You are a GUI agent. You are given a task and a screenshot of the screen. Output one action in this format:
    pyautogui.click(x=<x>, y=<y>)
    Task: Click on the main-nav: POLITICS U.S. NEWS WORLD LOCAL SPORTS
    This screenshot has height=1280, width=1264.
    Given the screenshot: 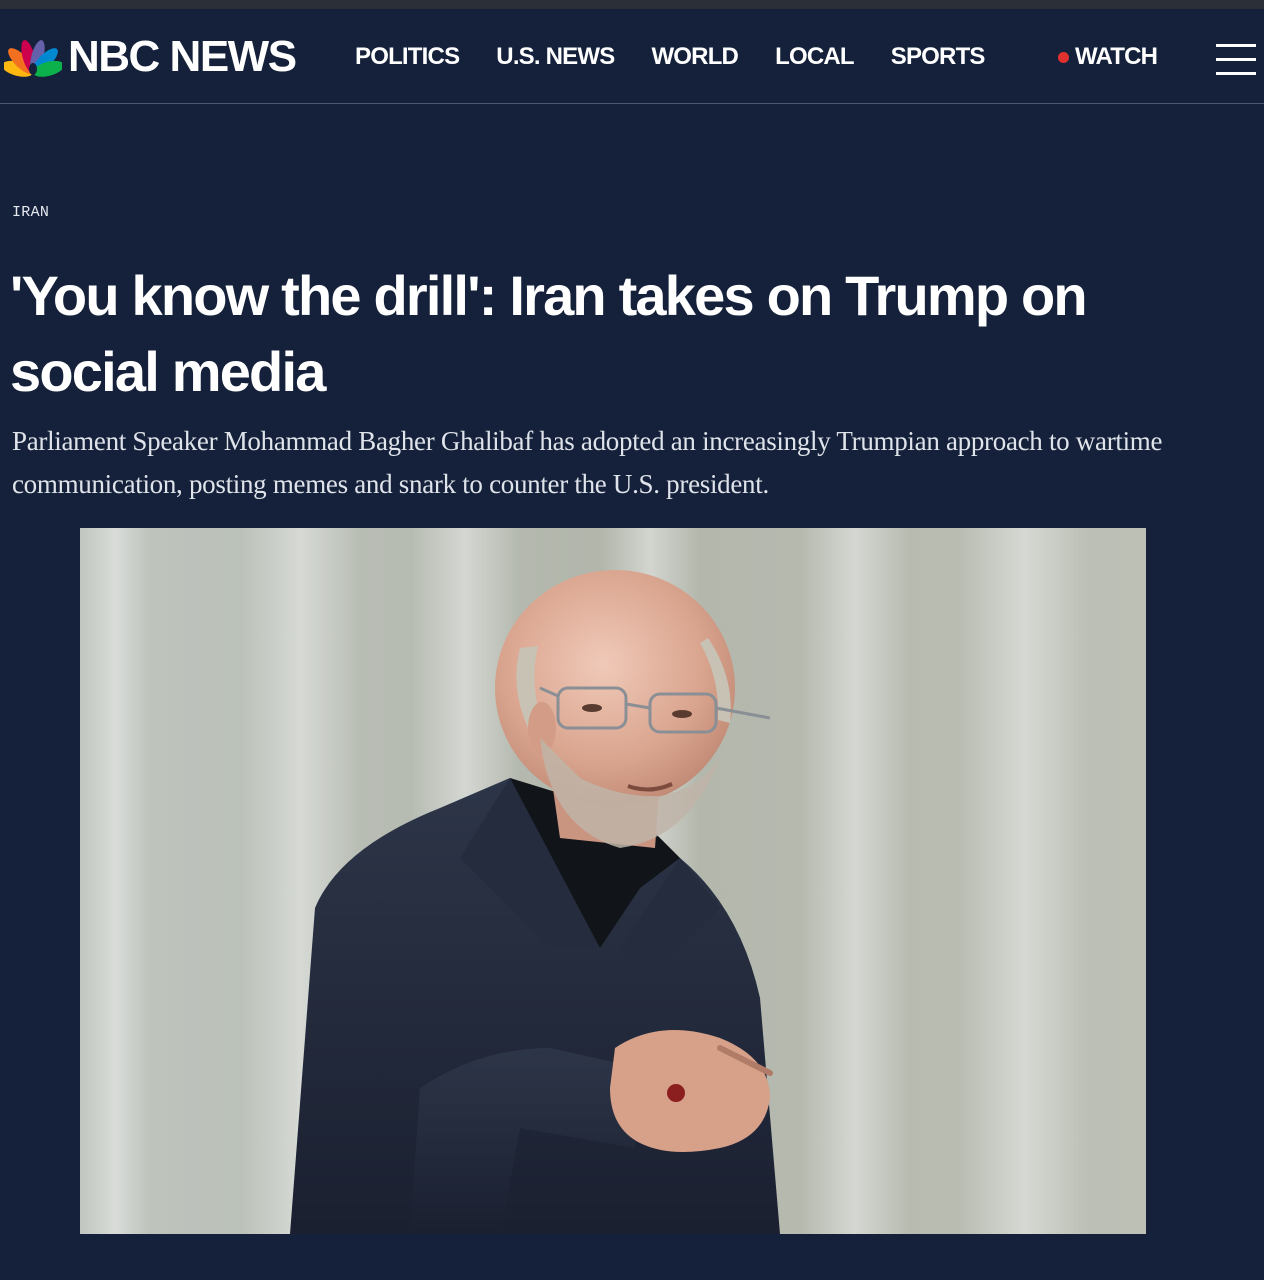 What is the action you would take?
    pyautogui.click(x=688, y=57)
    